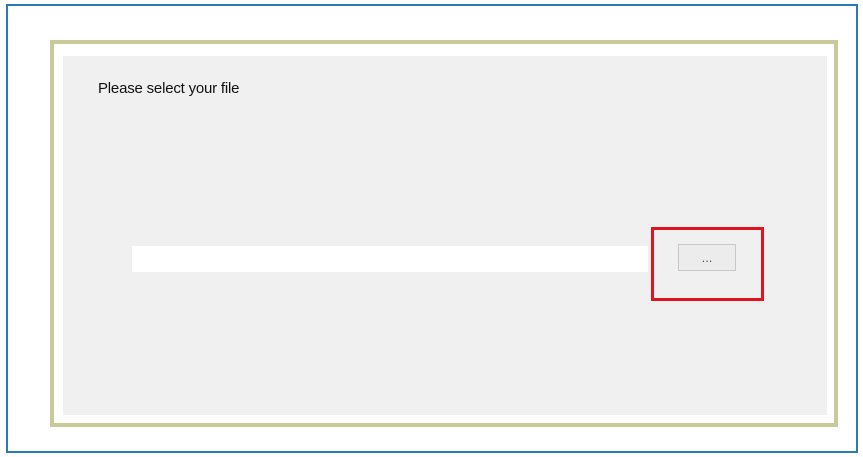 Image resolution: width=863 pixels, height=457 pixels. Describe the element at coordinates (390, 259) in the screenshot. I see `file-path-field` at that location.